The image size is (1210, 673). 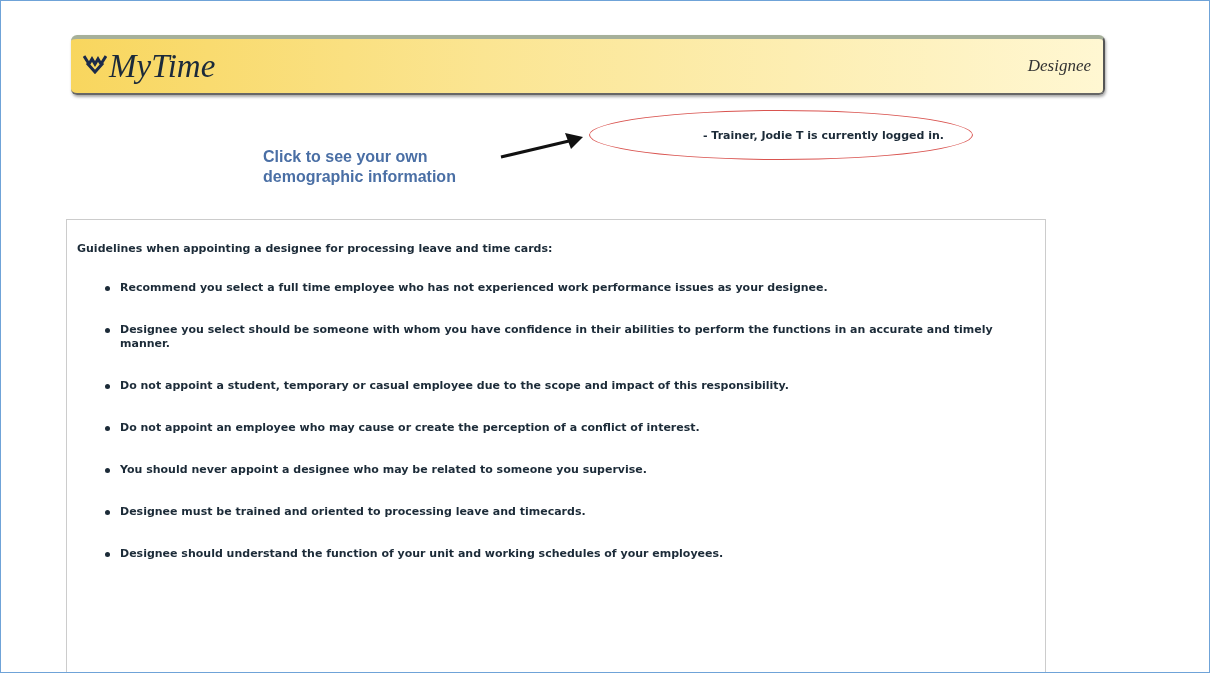 What do you see at coordinates (1059, 66) in the screenshot?
I see `page-title: Designee` at bounding box center [1059, 66].